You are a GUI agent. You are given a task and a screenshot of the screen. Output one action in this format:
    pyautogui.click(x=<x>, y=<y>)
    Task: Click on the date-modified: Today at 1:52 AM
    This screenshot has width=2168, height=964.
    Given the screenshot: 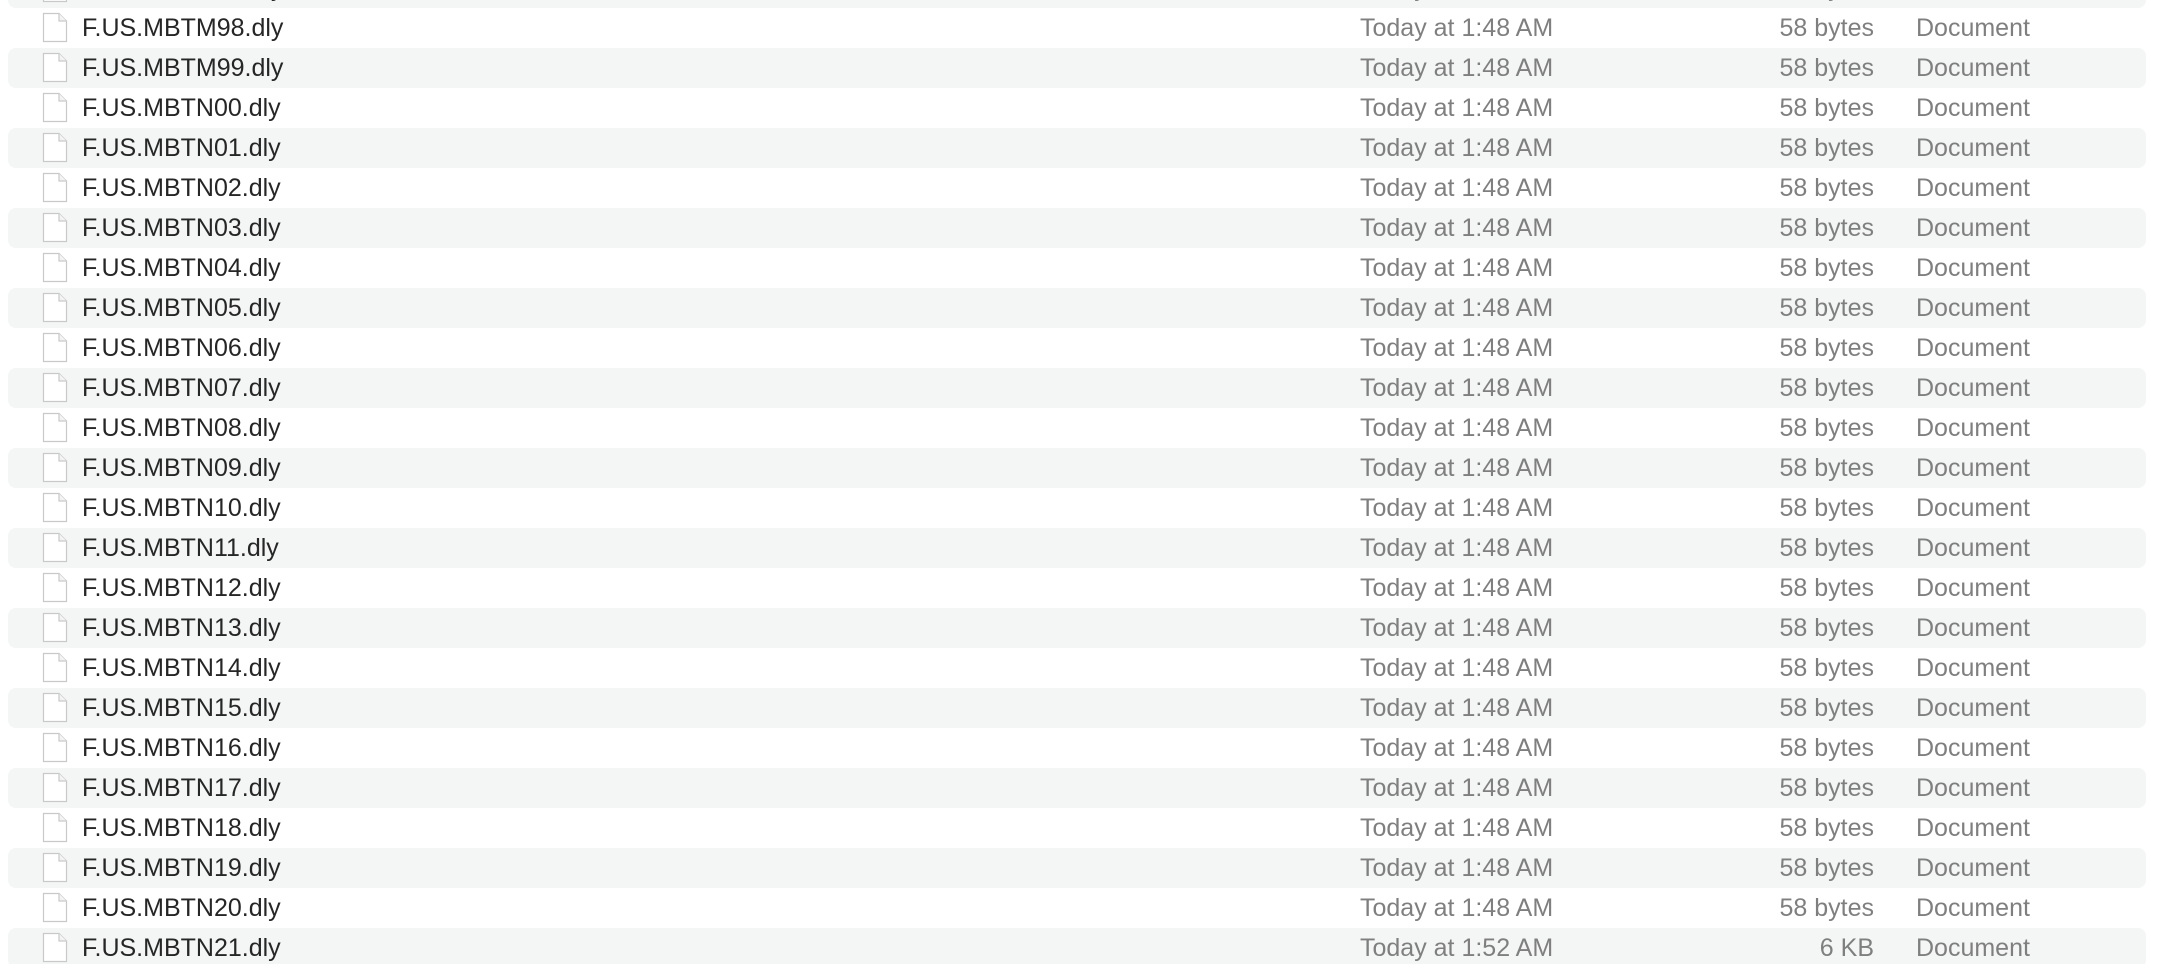 What is the action you would take?
    pyautogui.click(x=1457, y=948)
    